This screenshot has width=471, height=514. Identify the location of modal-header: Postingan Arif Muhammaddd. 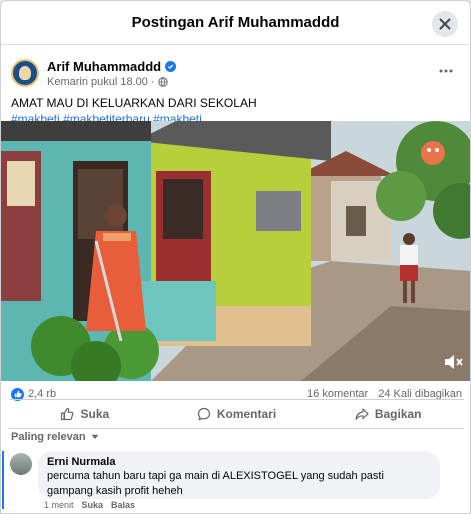
(235, 23).